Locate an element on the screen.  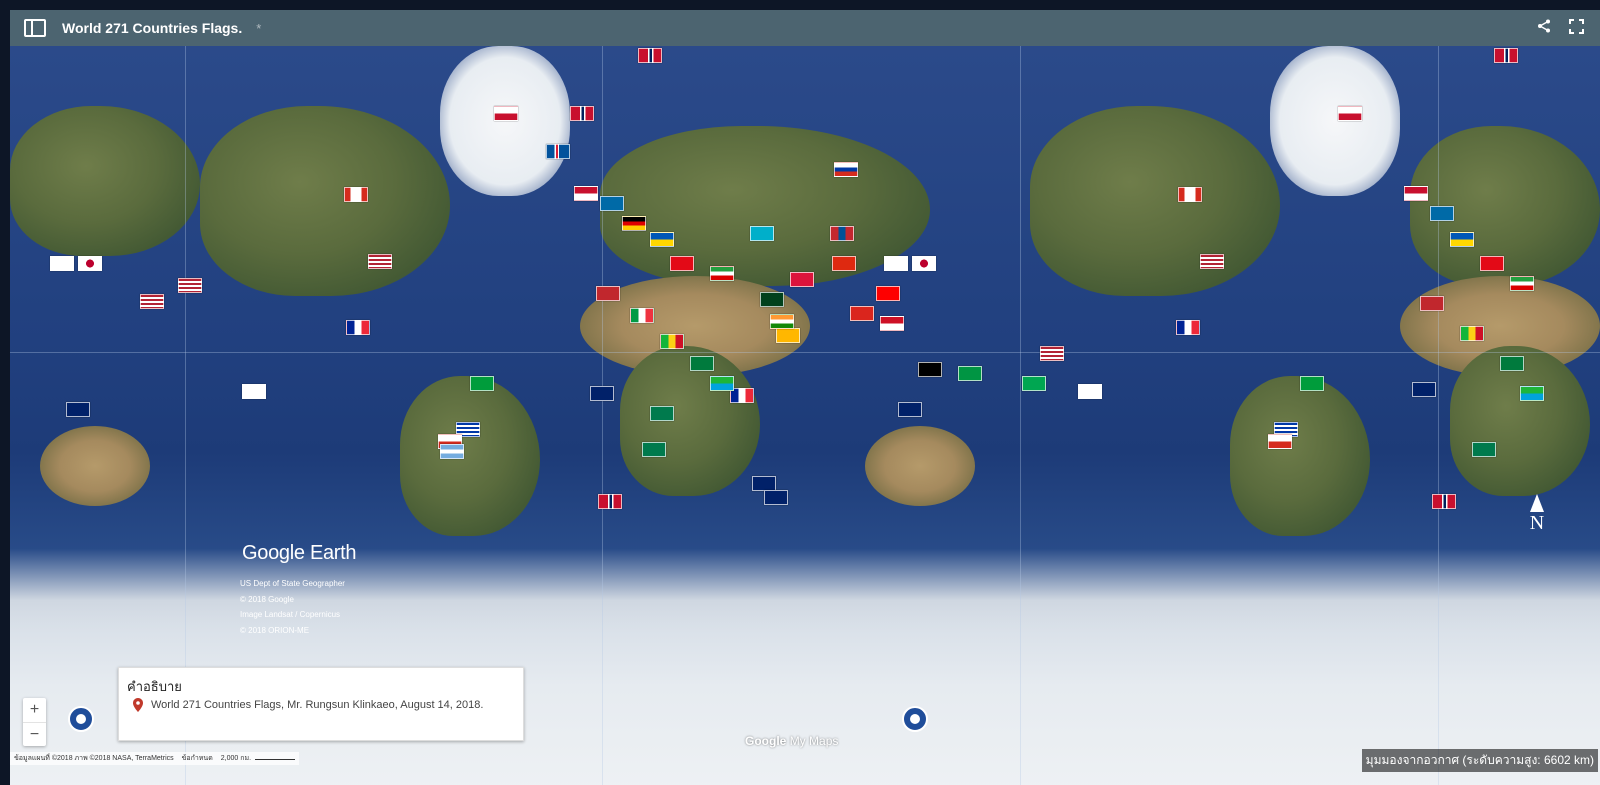
flag-uk is located at coordinates (602, 393).